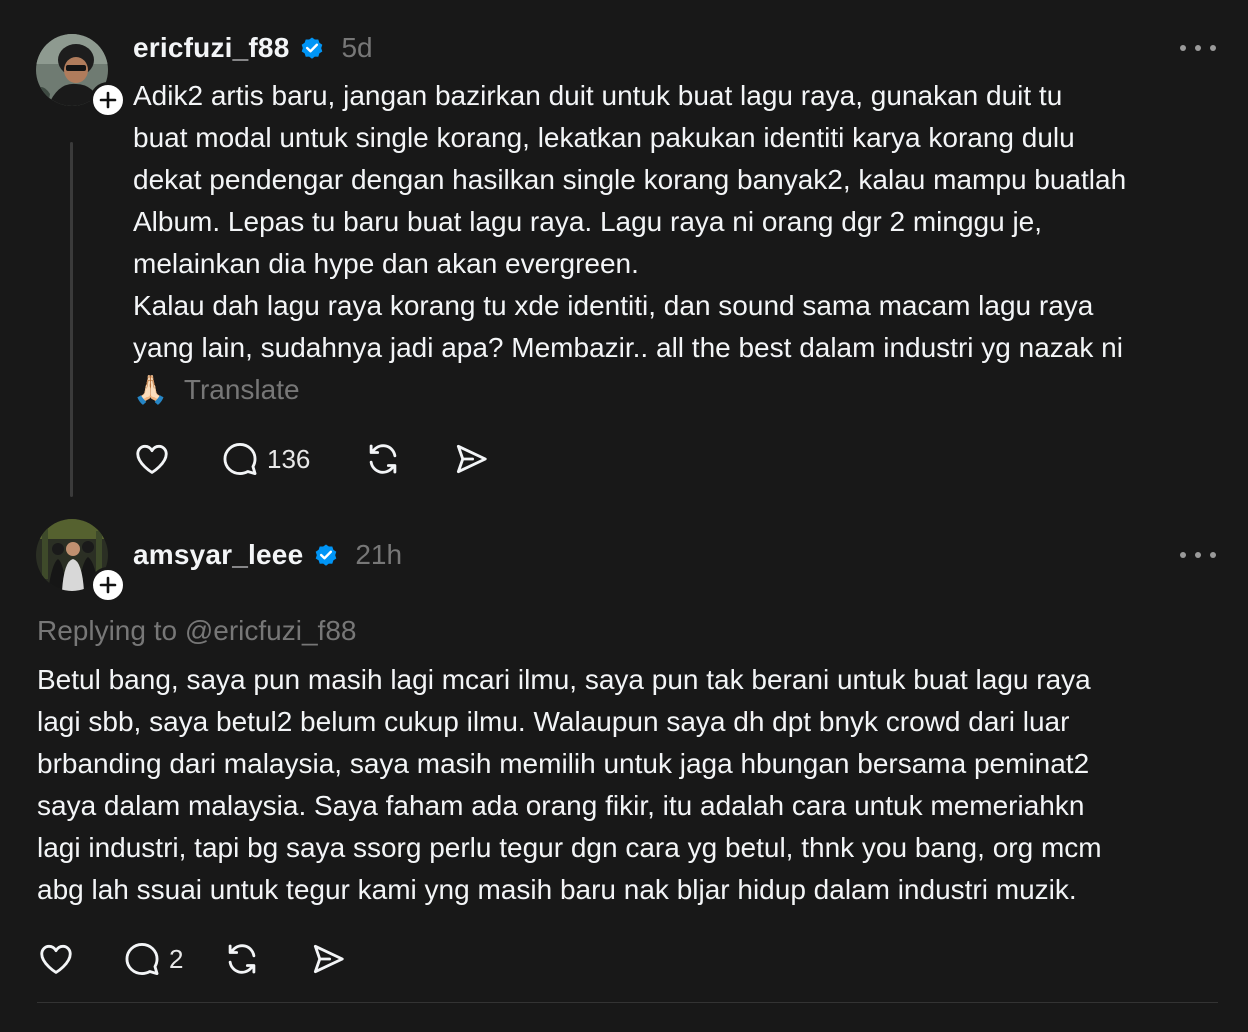 The height and width of the screenshot is (1032, 1248). Describe the element at coordinates (378, 555) in the screenshot. I see `post-time: 21h` at that location.